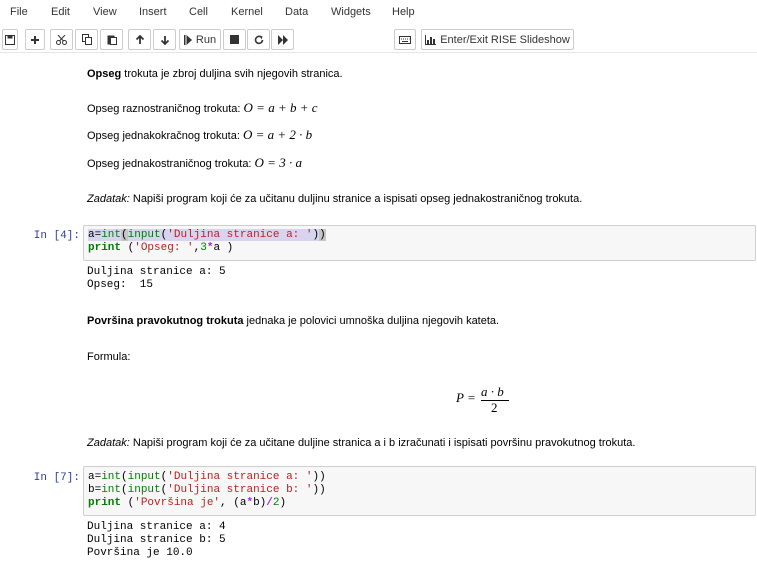 The width and height of the screenshot is (757, 572). Describe the element at coordinates (505, 39) in the screenshot. I see `rise-slideshow-label: Enter/Exit RISE Slideshow` at that location.